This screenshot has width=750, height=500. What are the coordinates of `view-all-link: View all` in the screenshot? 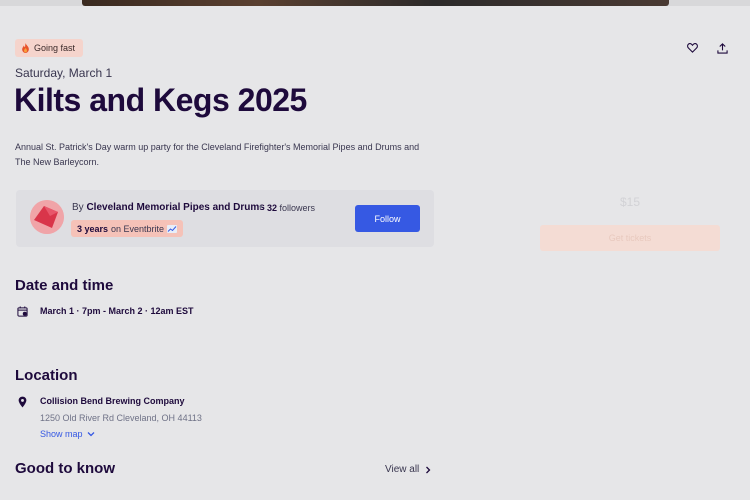 It's located at (408, 469).